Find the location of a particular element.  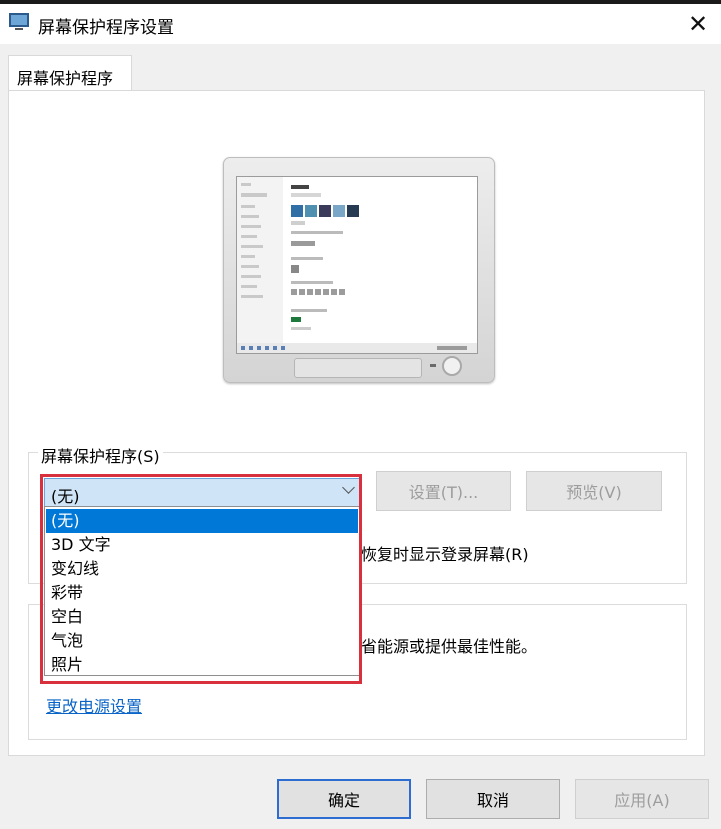

screensaver-dropdown-list: (无) 3D 文字 变幻线 彩带 空白 气泡 照片 is located at coordinates (202, 591).